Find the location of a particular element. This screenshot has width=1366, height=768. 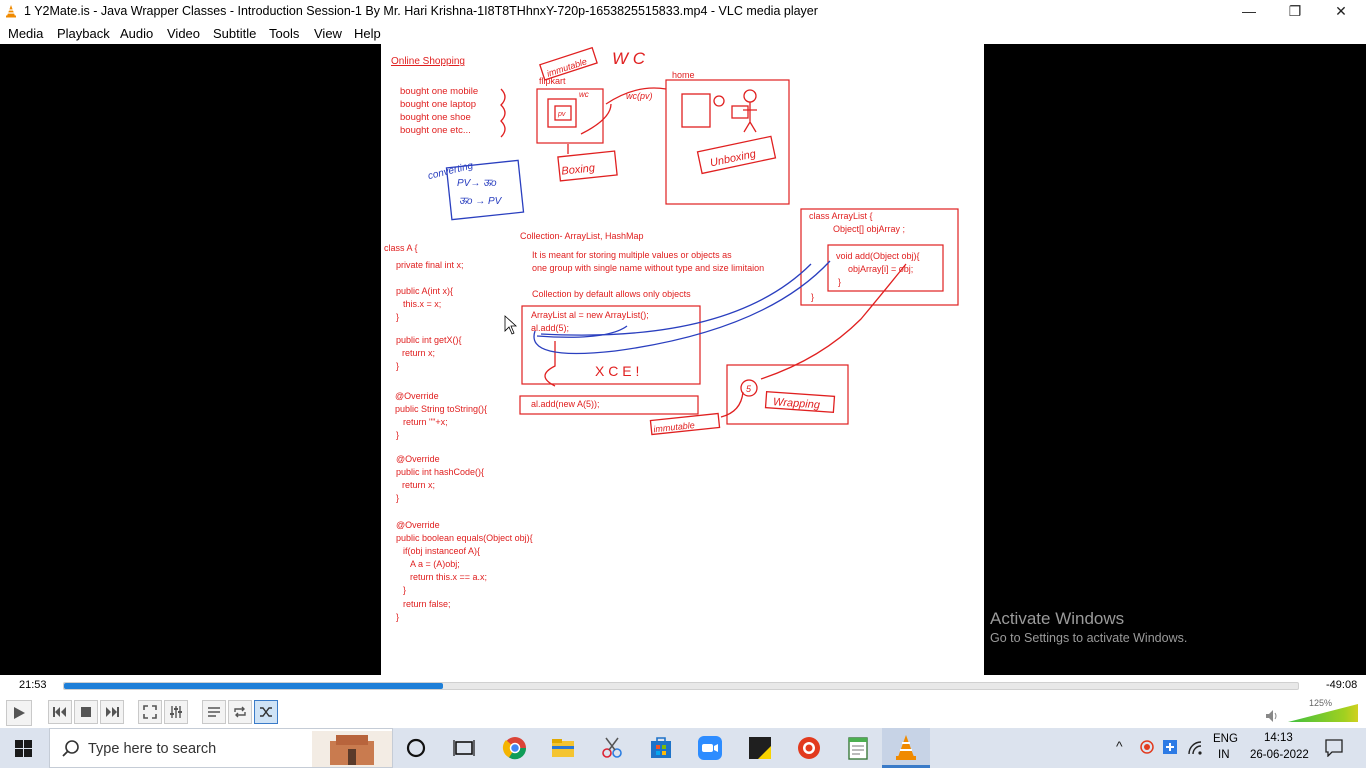

code-line: public int hashCode(){ is located at coordinates (440, 472).